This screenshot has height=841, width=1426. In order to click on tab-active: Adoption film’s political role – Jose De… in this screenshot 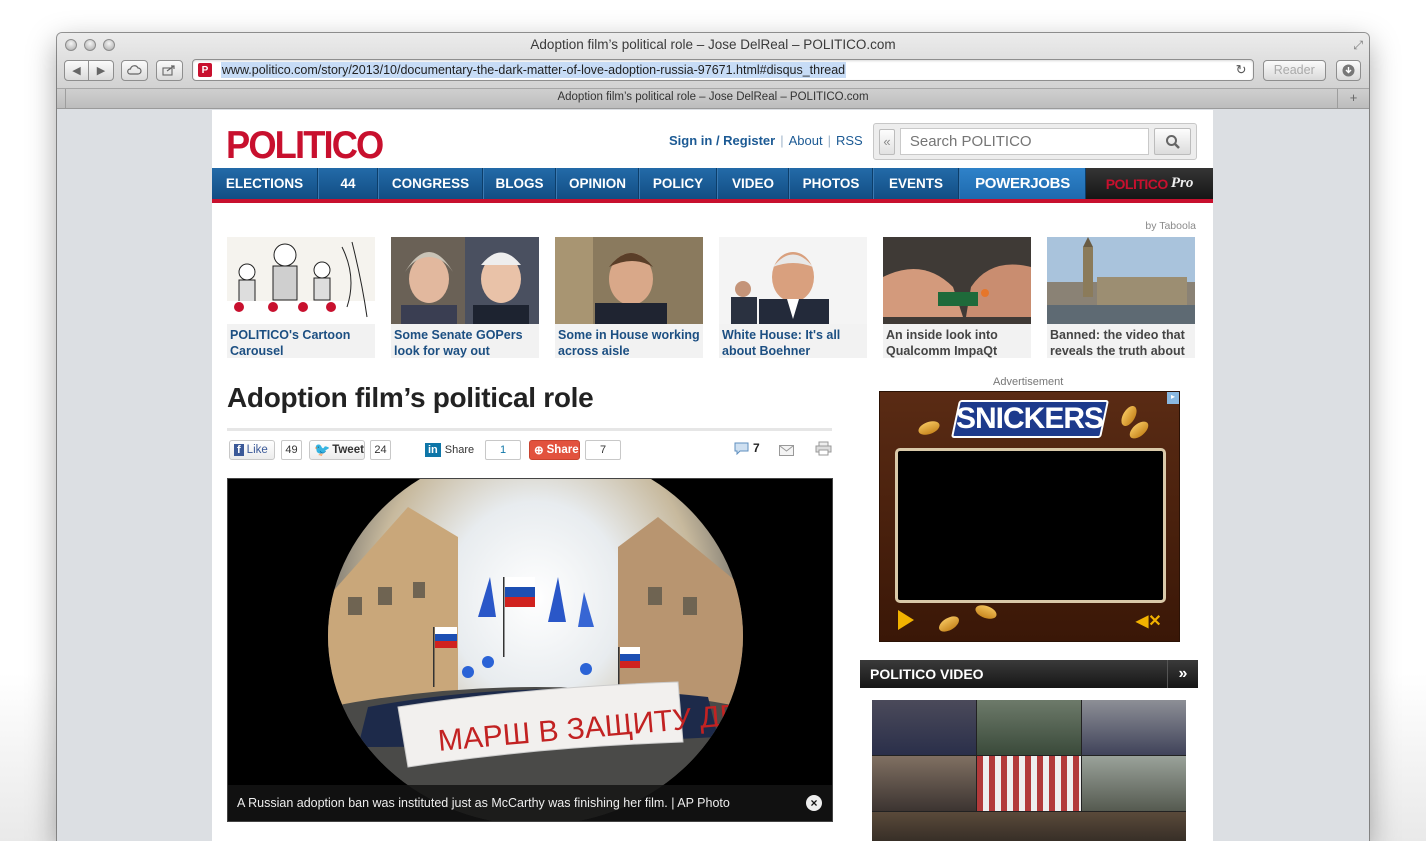, I will do `click(713, 97)`.